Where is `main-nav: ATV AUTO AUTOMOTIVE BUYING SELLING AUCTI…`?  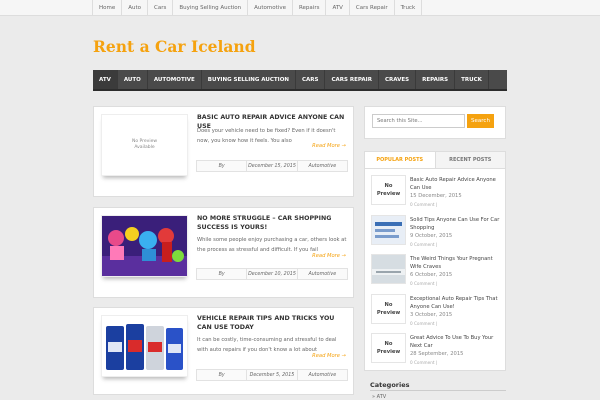 main-nav: ATV AUTO AUTOMOTIVE BUYING SELLING AUCTI… is located at coordinates (300, 80).